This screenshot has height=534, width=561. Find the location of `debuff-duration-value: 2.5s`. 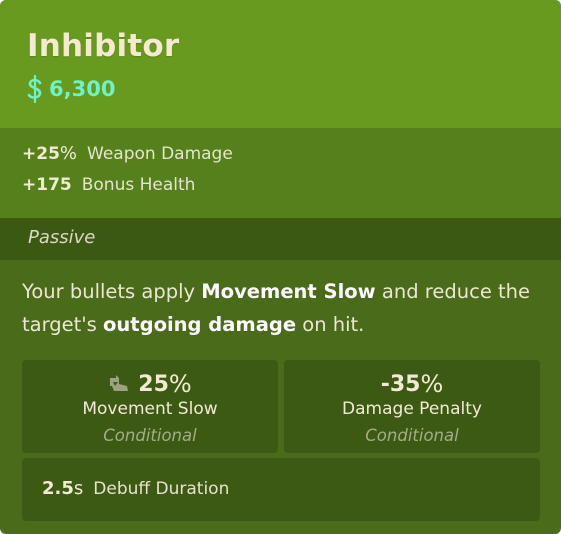

debuff-duration-value: 2.5s is located at coordinates (63, 488).